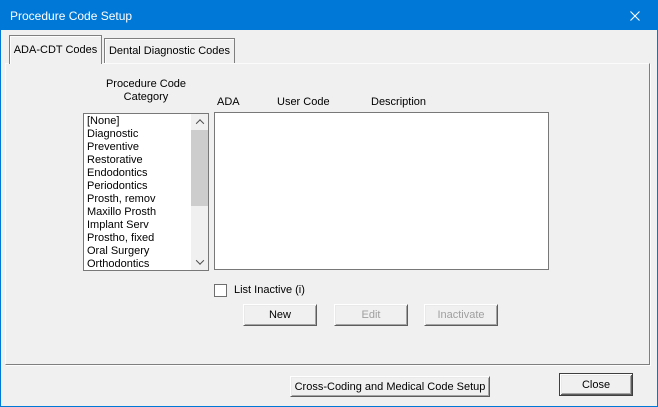 This screenshot has width=658, height=407. What do you see at coordinates (137, 212) in the screenshot?
I see `list-item: Maxillo Prosth` at bounding box center [137, 212].